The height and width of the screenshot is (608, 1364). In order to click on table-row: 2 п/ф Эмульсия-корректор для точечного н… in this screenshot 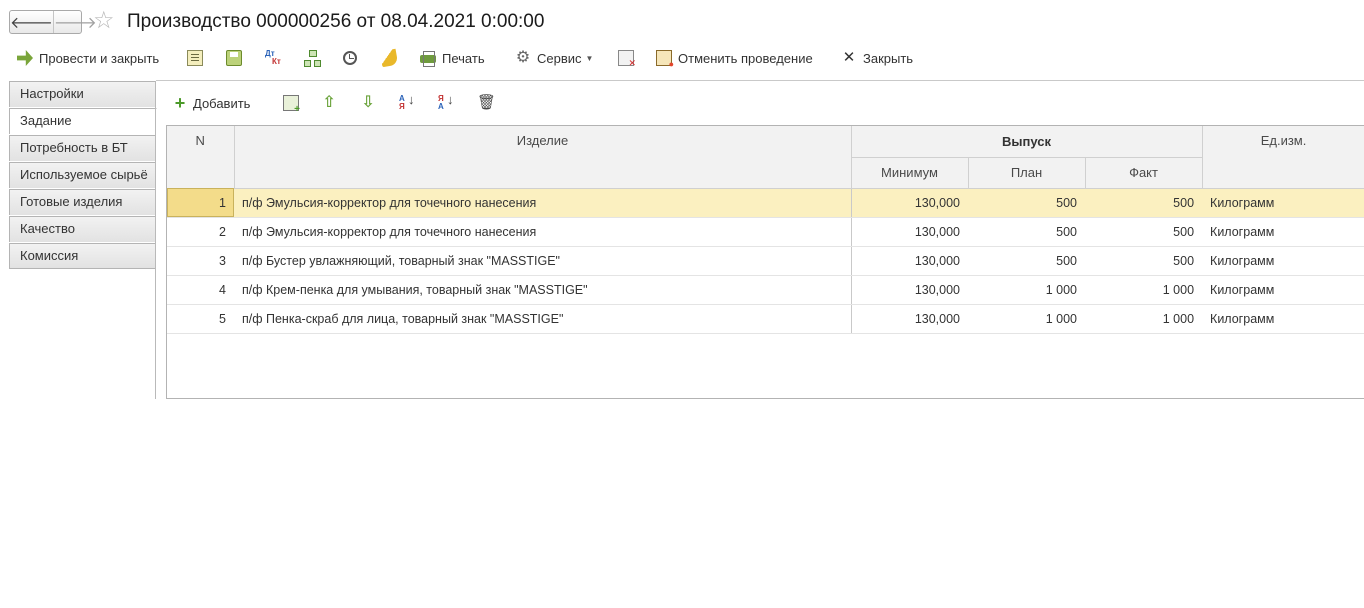, I will do `click(765, 232)`.